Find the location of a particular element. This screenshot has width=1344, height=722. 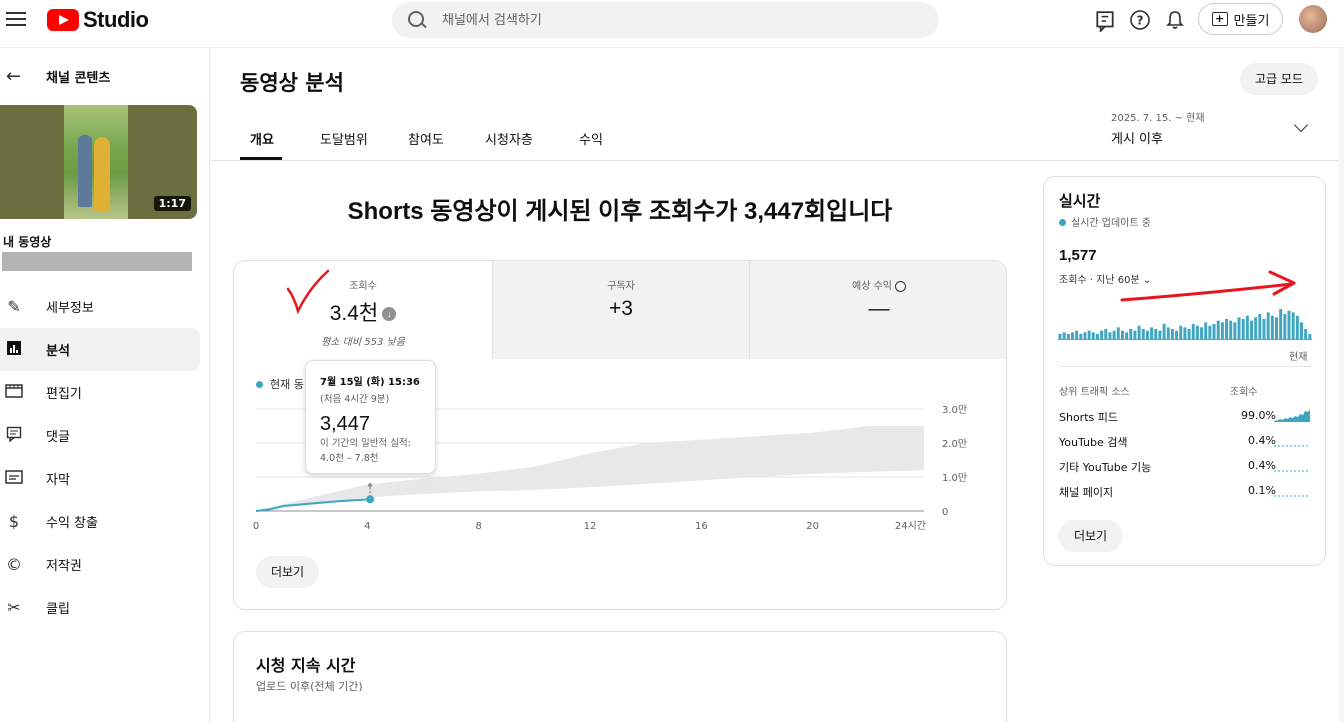

sidebar-item-clips: ✂ 클립 is located at coordinates (100, 607).